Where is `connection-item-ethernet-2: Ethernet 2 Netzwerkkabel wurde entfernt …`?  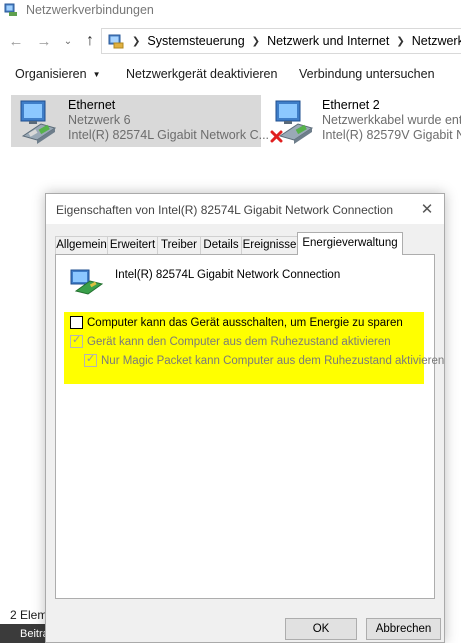 connection-item-ethernet-2: Ethernet 2 Netzwerkkabel wurde entfernt … is located at coordinates (363, 121).